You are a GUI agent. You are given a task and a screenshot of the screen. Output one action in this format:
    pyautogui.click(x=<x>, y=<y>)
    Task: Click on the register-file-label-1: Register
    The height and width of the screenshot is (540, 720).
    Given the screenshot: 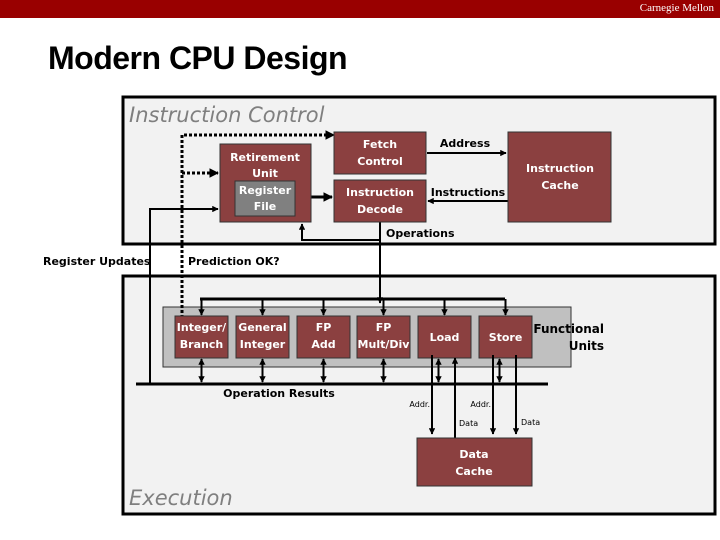 What is the action you would take?
    pyautogui.click(x=265, y=190)
    